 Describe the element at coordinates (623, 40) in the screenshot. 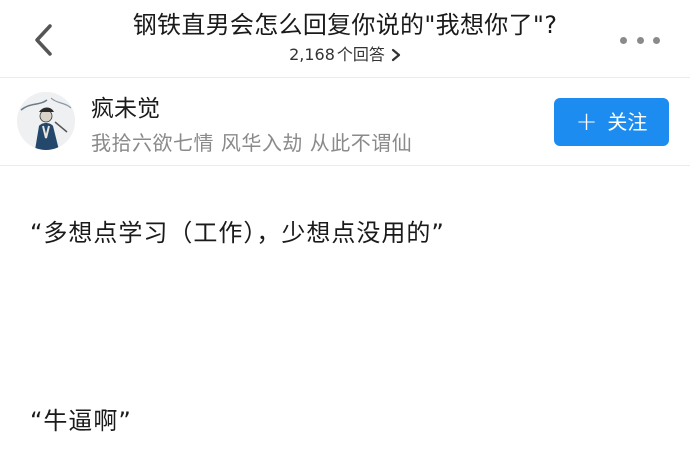

I see `more-dots-icon` at that location.